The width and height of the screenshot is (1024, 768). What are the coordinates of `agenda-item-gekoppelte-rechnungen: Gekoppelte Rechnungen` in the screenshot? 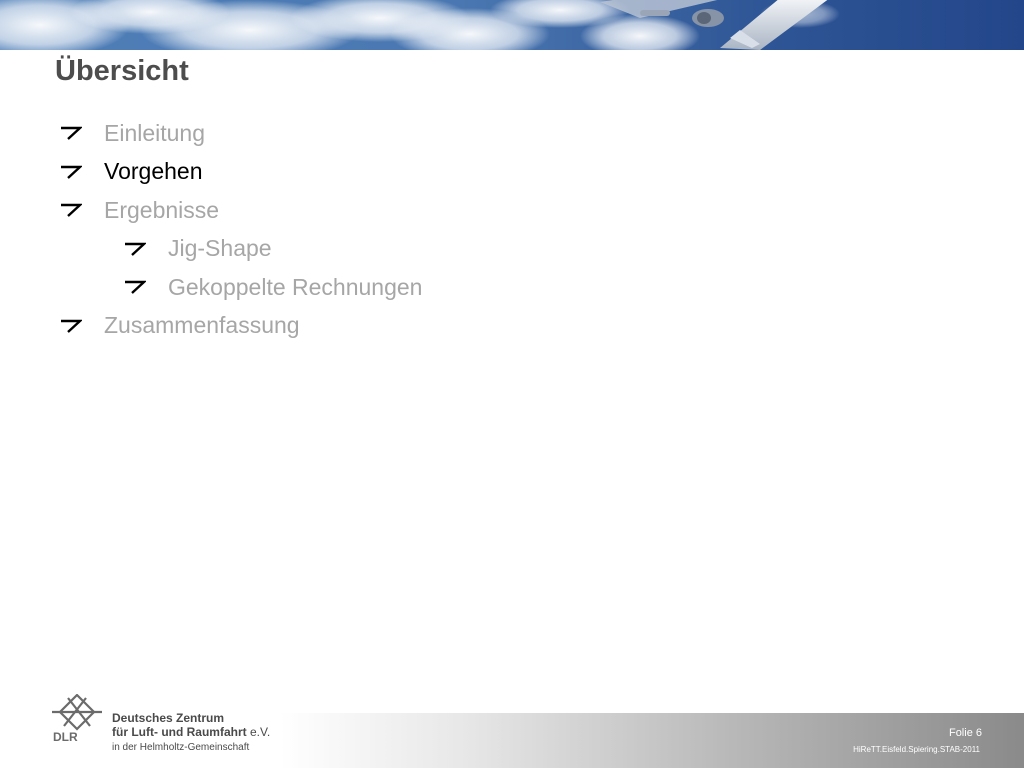 It's located at (241, 287).